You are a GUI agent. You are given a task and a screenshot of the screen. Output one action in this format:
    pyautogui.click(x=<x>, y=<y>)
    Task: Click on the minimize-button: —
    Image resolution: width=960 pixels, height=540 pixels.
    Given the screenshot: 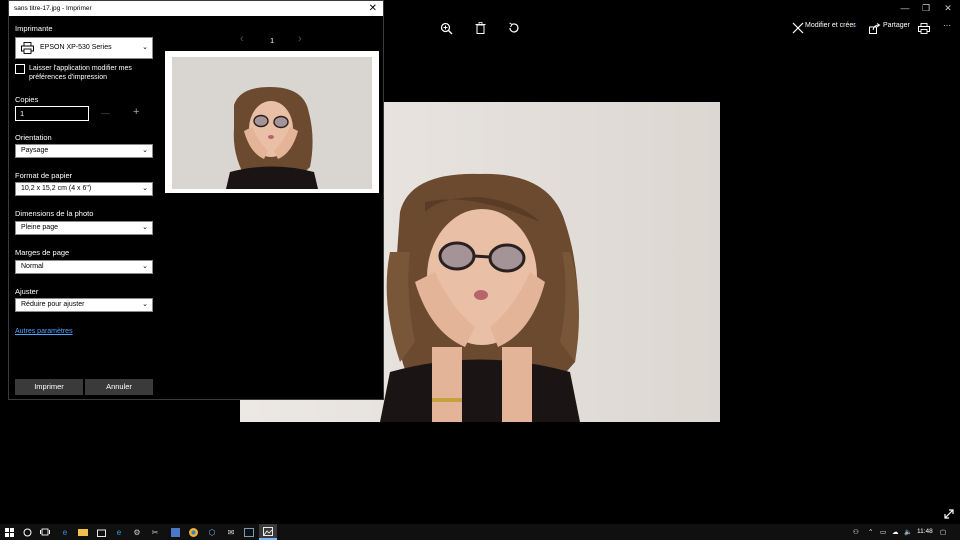 What is the action you would take?
    pyautogui.click(x=905, y=8)
    